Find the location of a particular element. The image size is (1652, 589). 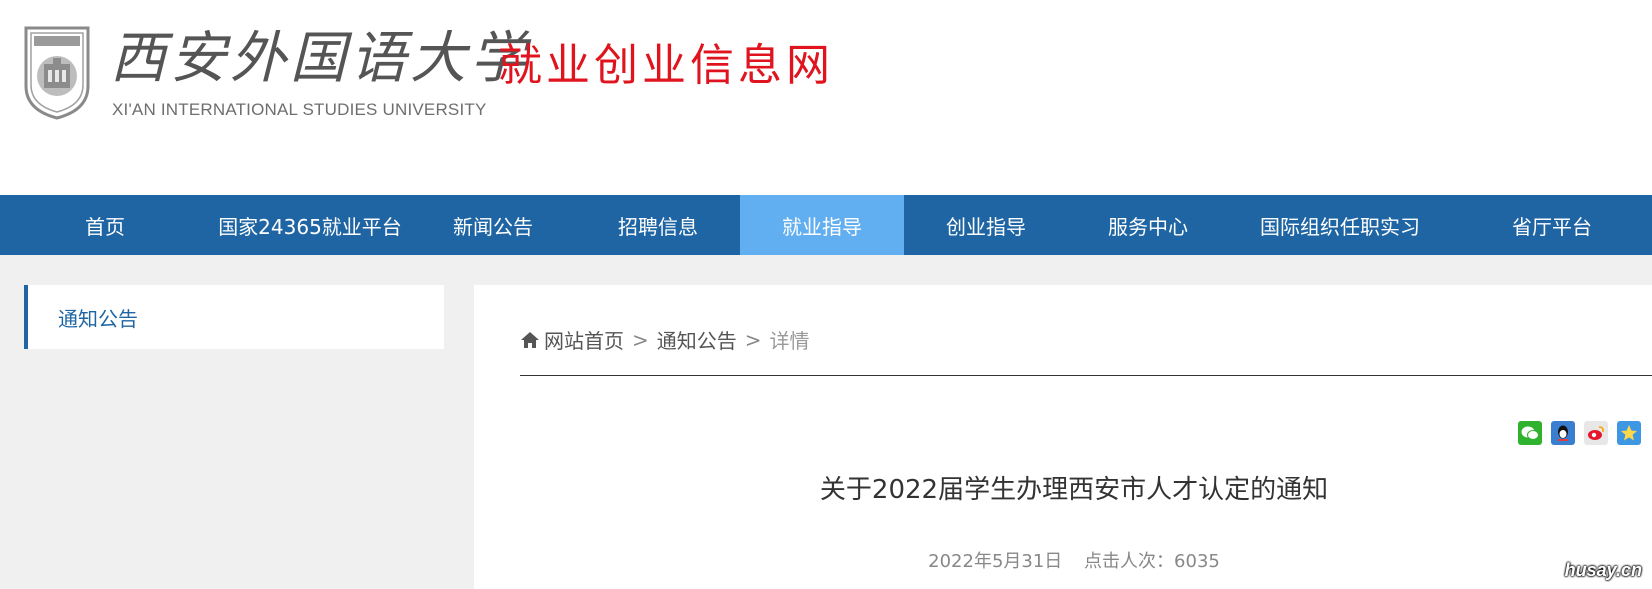

breadcrumb: 网站首页 > 通知公告 > 详情 is located at coordinates (665, 339).